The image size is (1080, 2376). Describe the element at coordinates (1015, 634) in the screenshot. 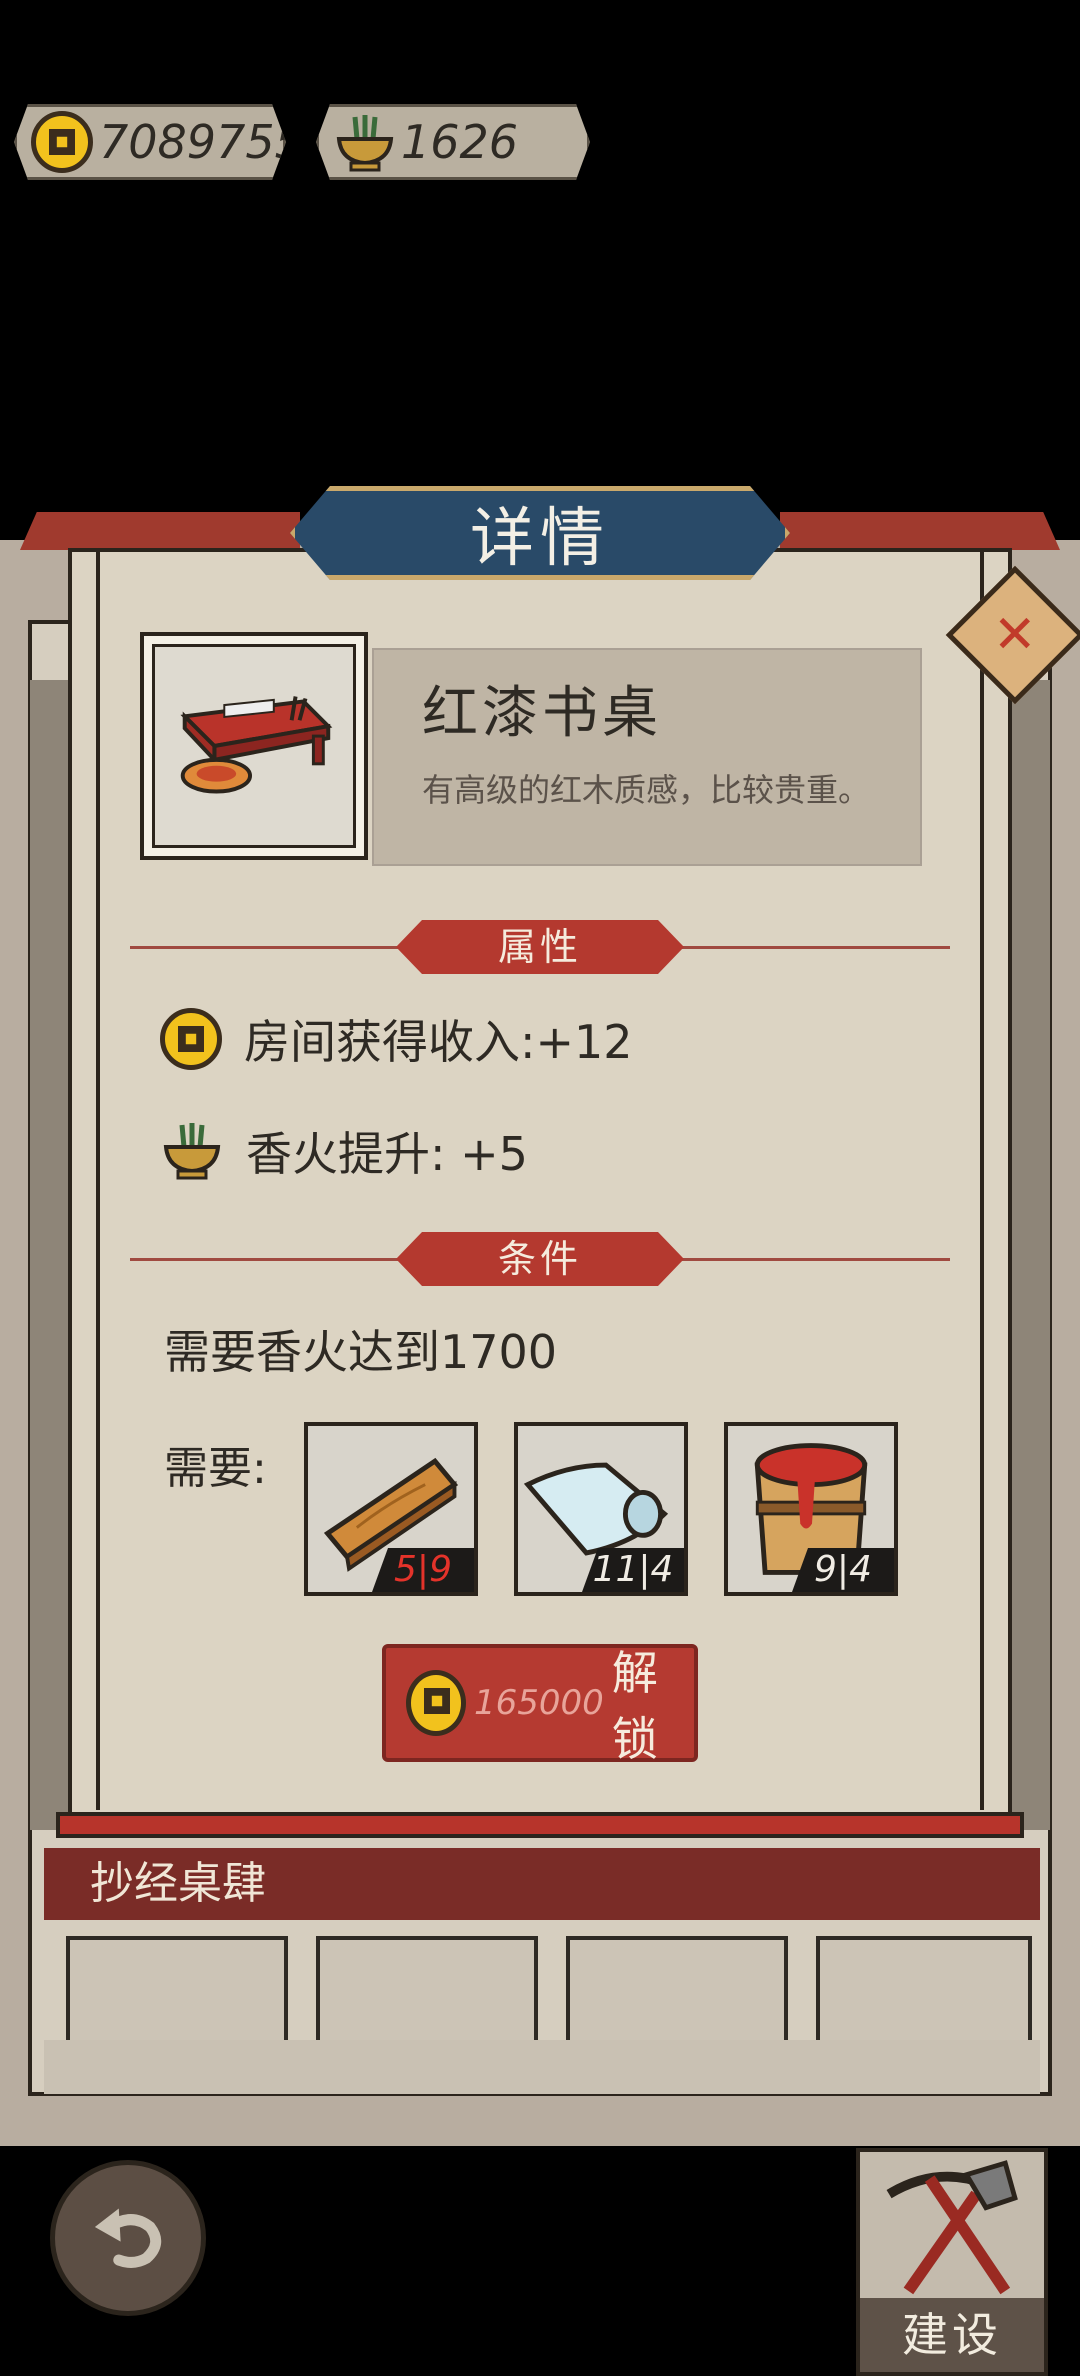

I see `close-icon: ✕` at that location.